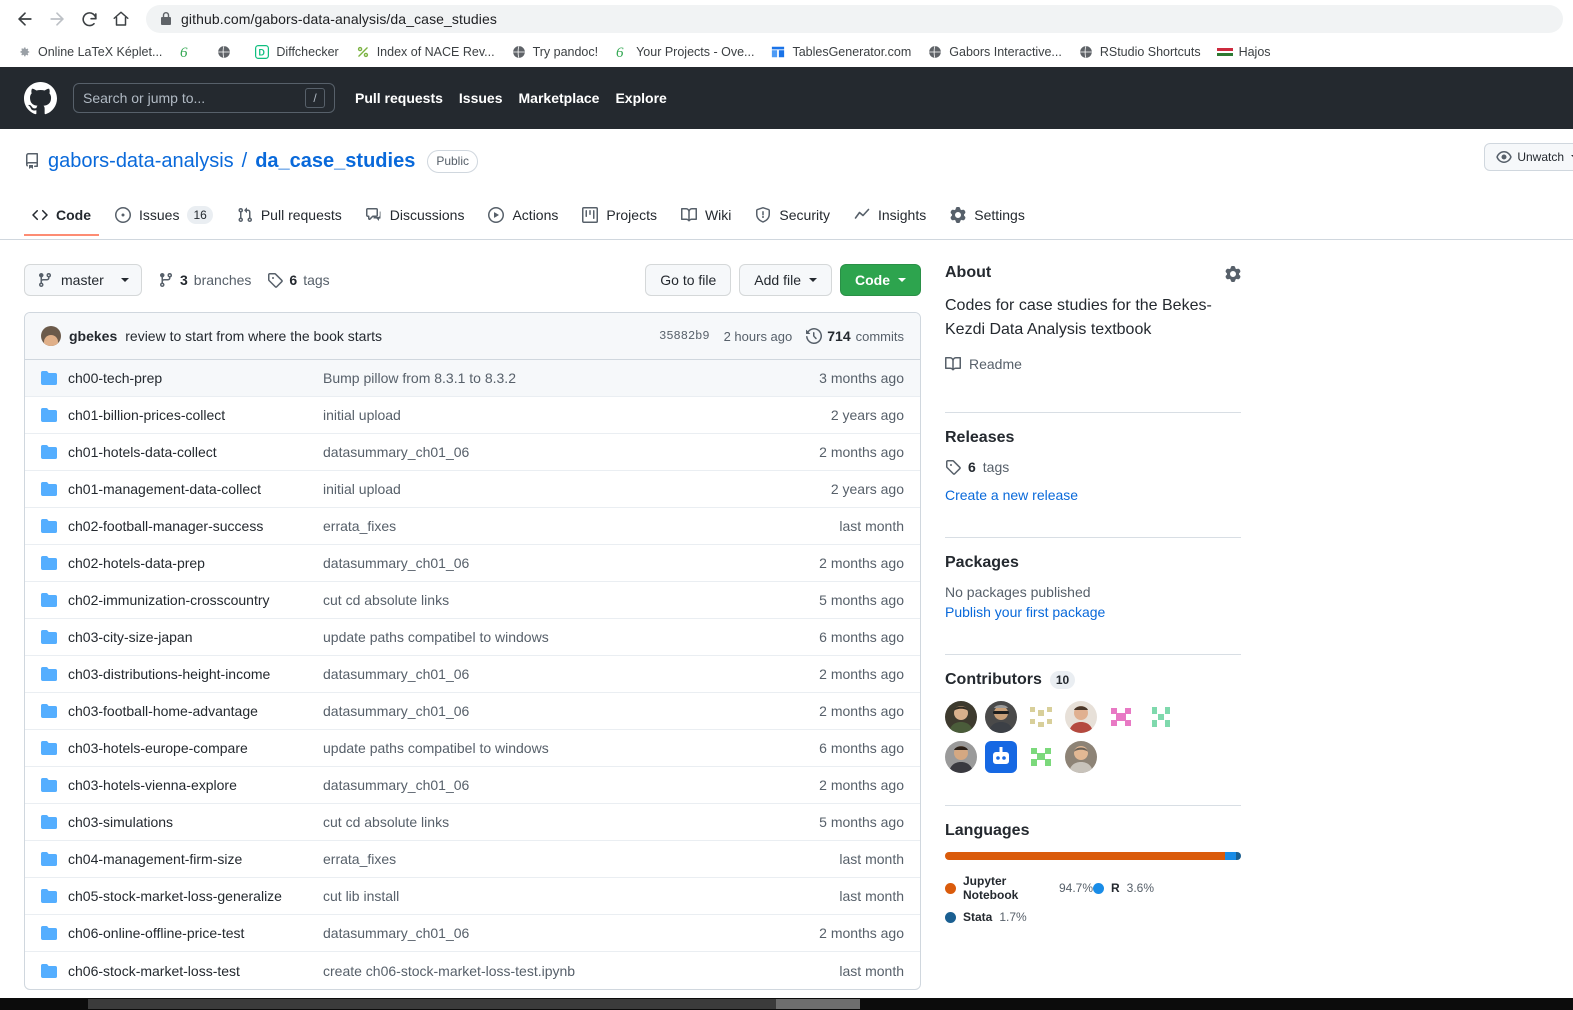 The height and width of the screenshot is (1010, 1573). Describe the element at coordinates (164, 217) in the screenshot. I see `tab-issues: Issues 16` at that location.